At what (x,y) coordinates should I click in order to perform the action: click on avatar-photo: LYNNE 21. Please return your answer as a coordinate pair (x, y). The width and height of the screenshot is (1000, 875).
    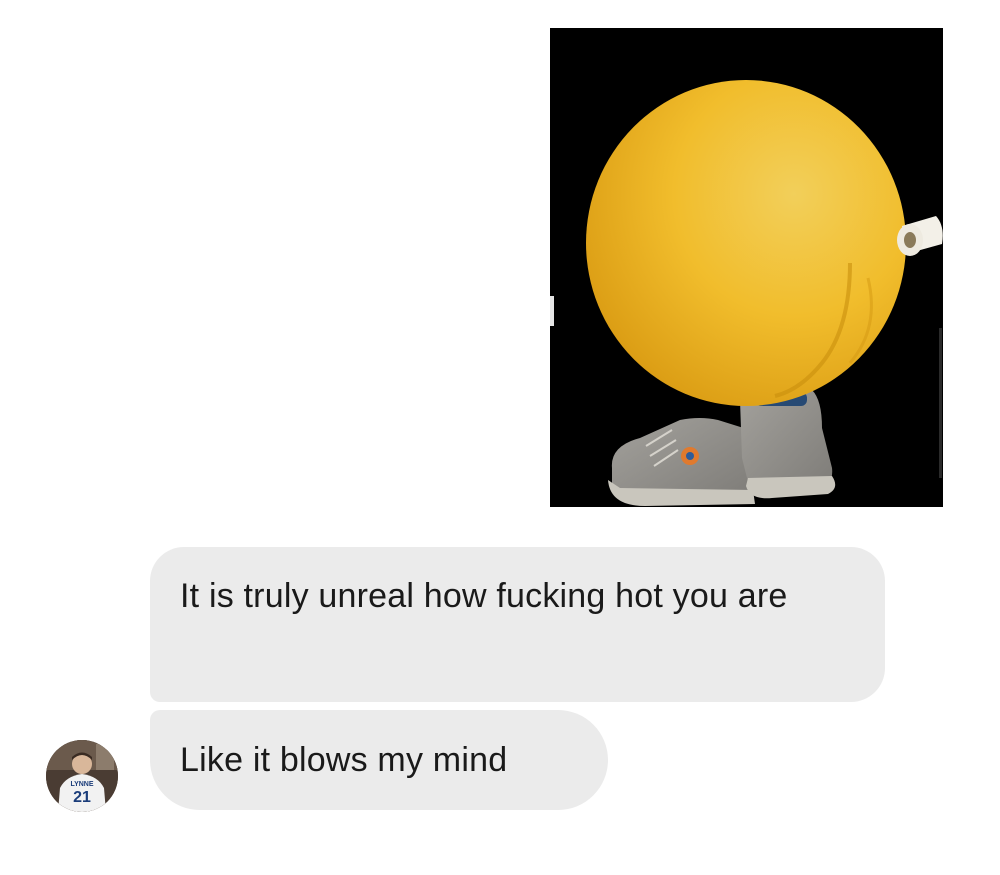
    Looking at the image, I should click on (82, 776).